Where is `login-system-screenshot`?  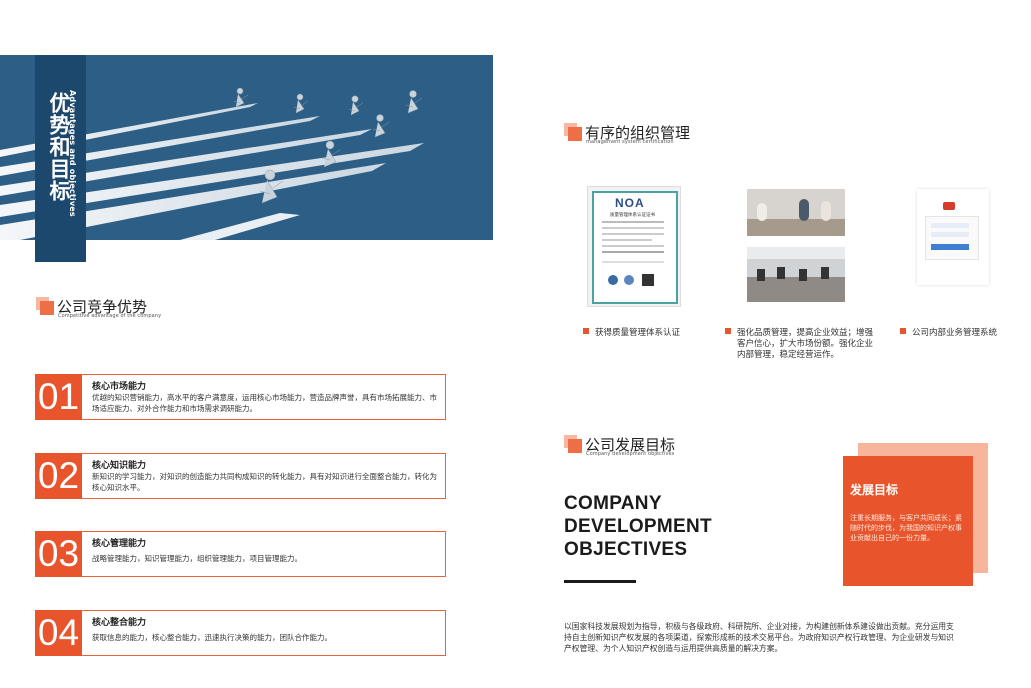 login-system-screenshot is located at coordinates (953, 237).